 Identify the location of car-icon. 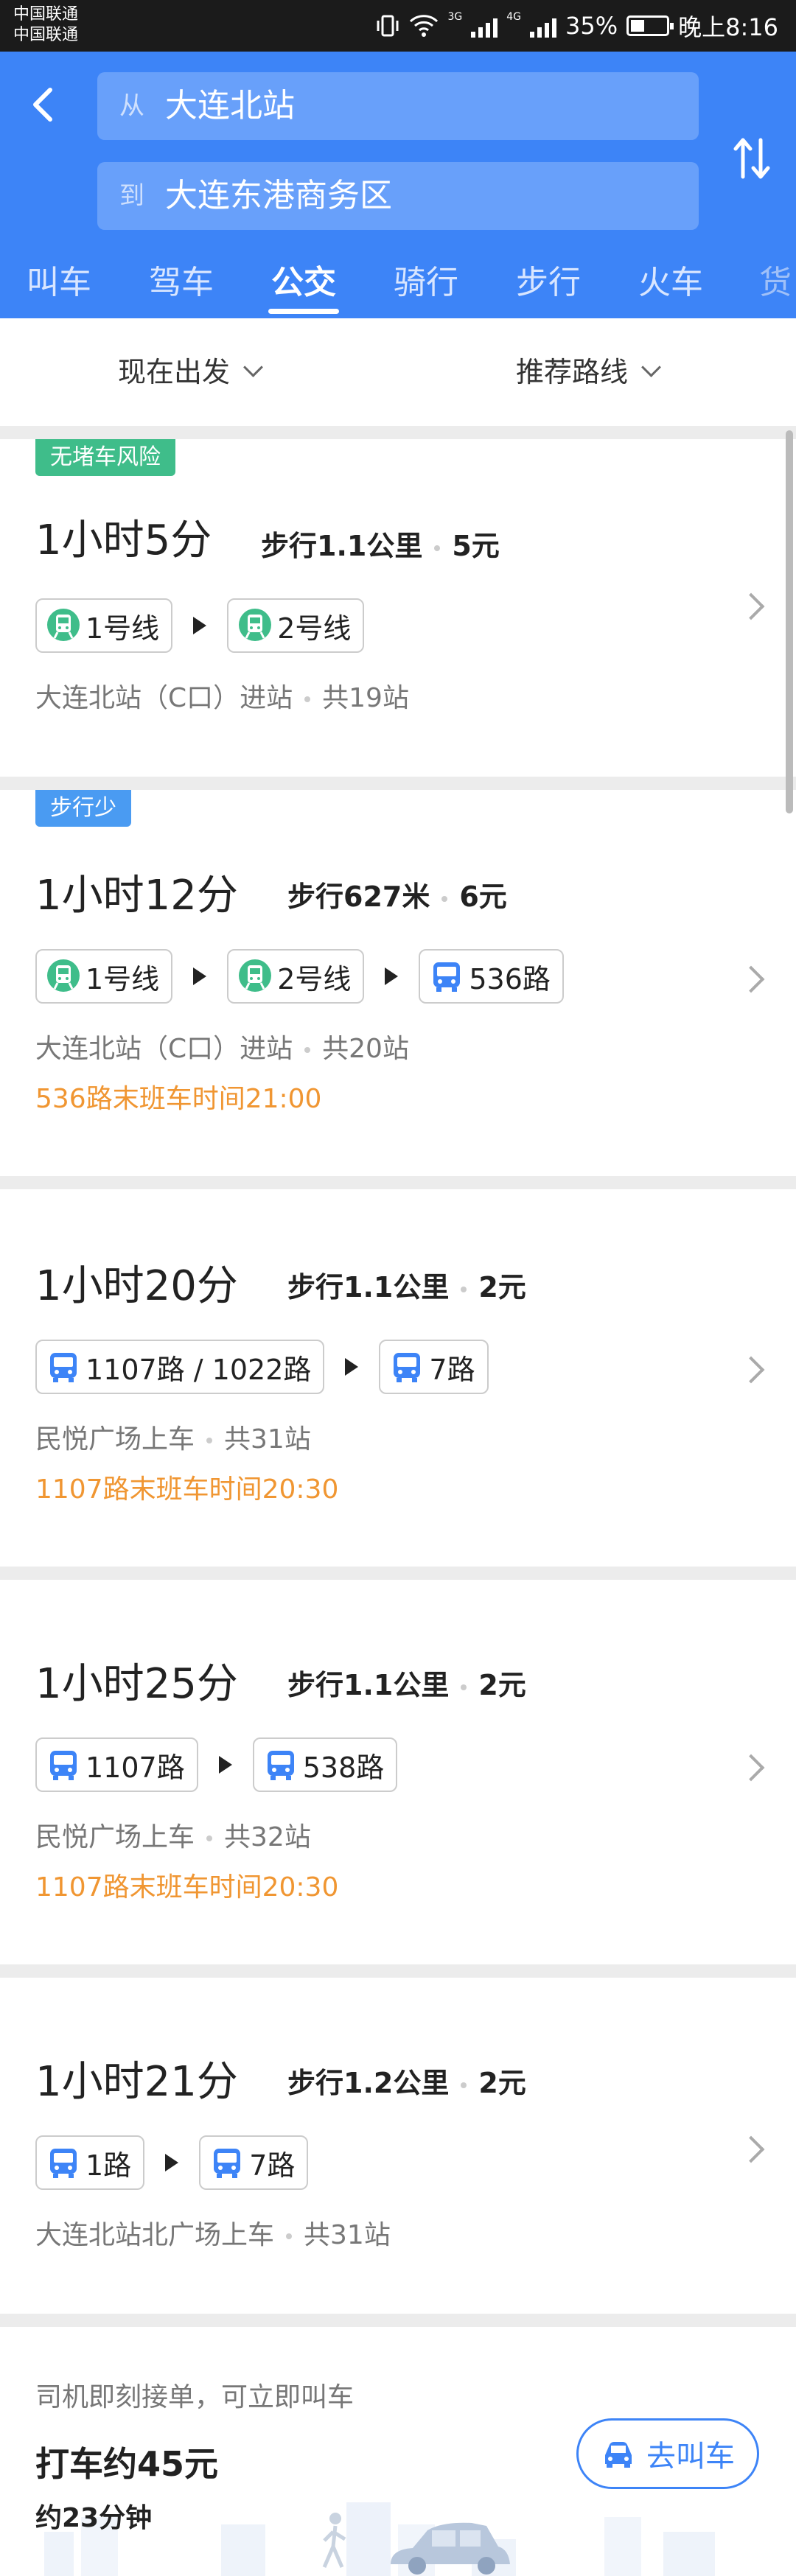
(618, 2455).